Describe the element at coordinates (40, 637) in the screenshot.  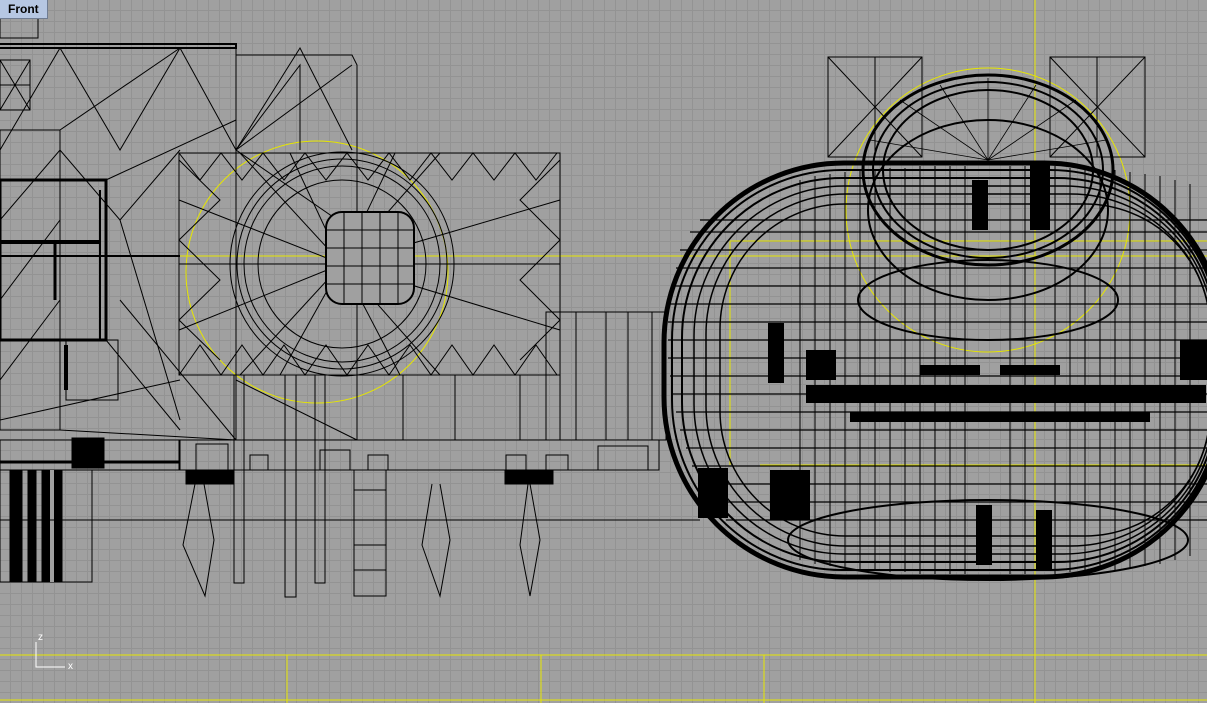
I see `axis-label-z: z` at that location.